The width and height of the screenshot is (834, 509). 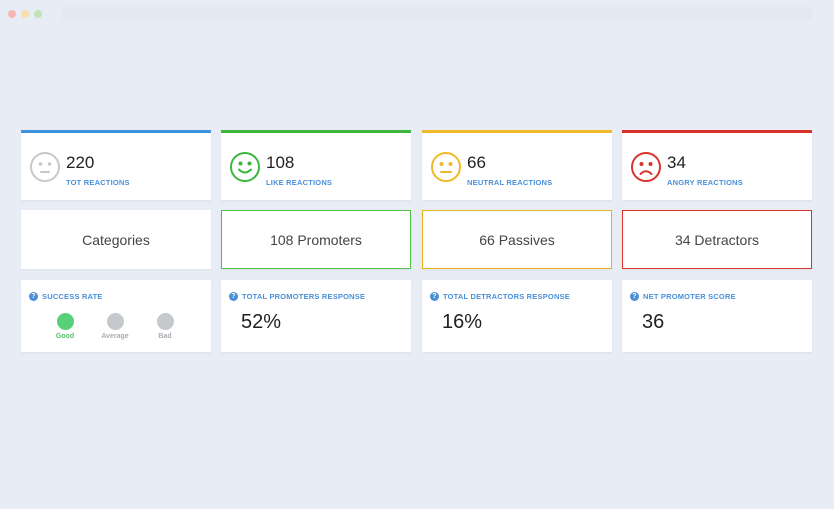 I want to click on rating-bad-label: Bad, so click(x=165, y=336).